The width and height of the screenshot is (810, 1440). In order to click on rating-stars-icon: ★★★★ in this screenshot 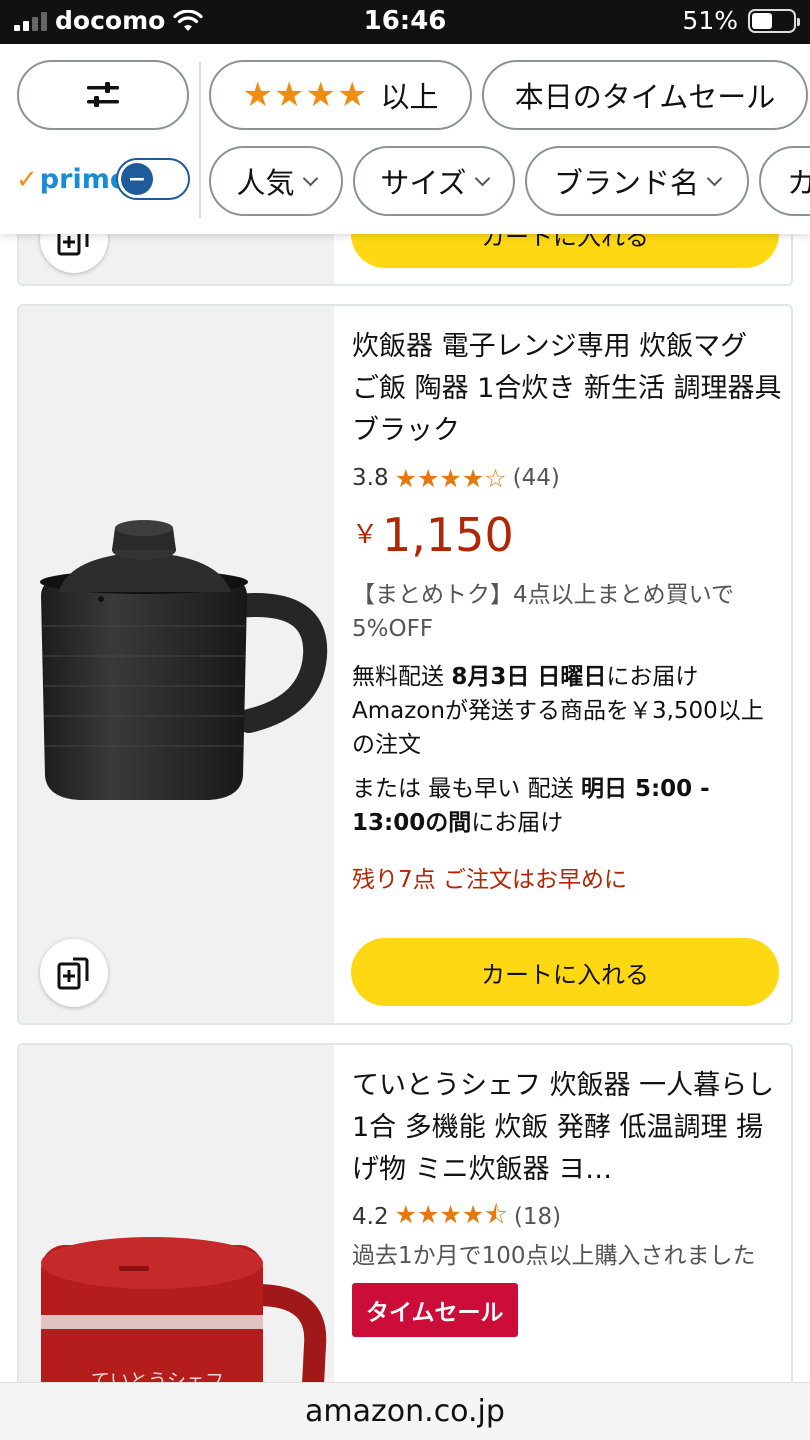, I will do `click(305, 95)`.